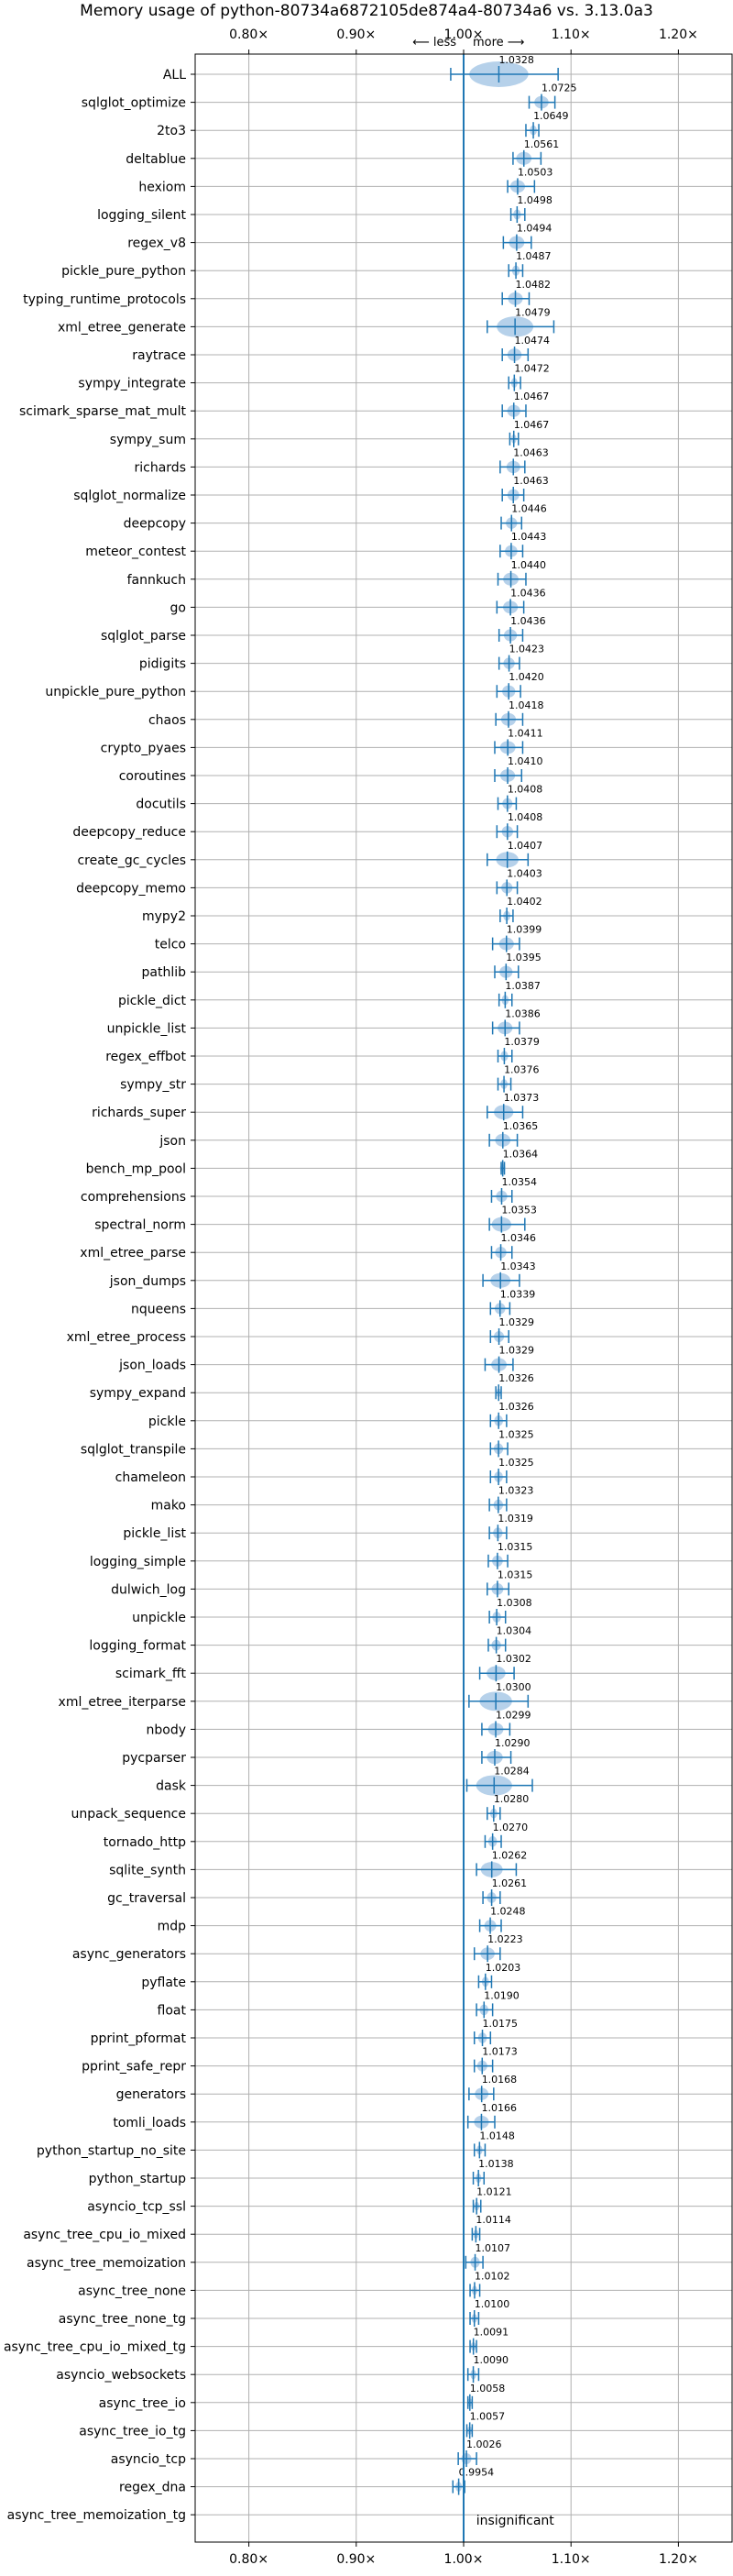 The height and width of the screenshot is (2576, 733). Describe the element at coordinates (510, 1883) in the screenshot. I see `value-label: 1.0261` at that location.